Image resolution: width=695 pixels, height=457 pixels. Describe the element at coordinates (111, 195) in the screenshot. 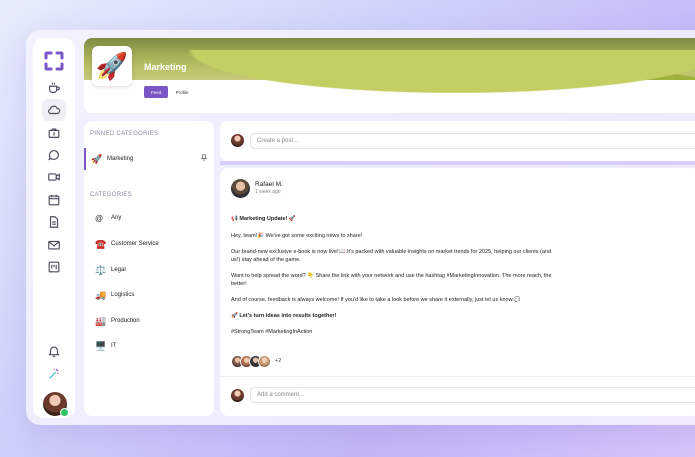

I see `categories-heading: CATEGORIES` at that location.